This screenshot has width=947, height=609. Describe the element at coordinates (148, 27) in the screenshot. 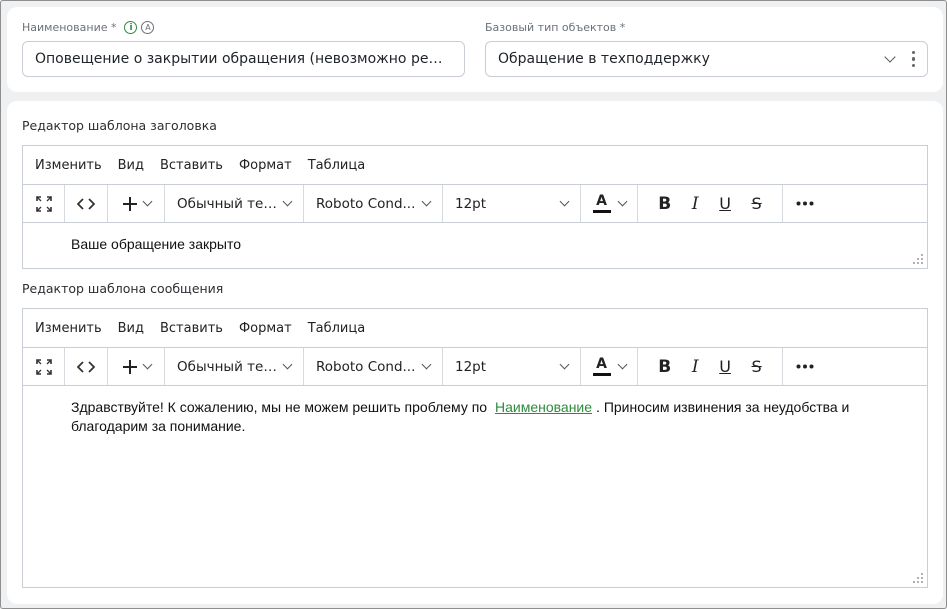

I see `auto-icon: A` at that location.